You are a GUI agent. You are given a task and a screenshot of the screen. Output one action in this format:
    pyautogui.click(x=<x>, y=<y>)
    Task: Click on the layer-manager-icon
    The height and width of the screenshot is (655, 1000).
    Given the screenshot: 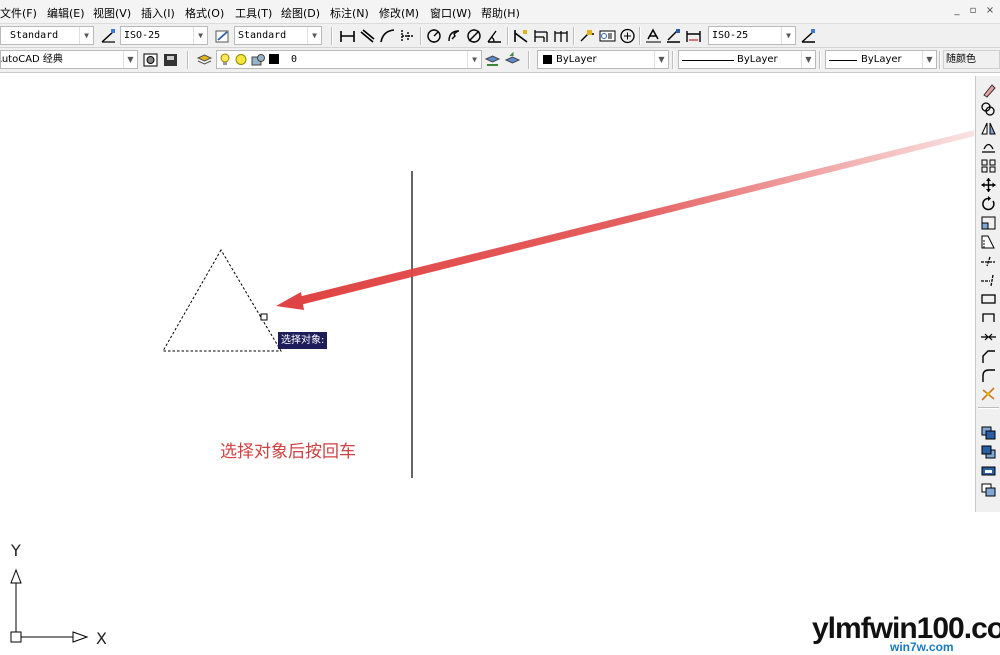 What is the action you would take?
    pyautogui.click(x=204, y=60)
    